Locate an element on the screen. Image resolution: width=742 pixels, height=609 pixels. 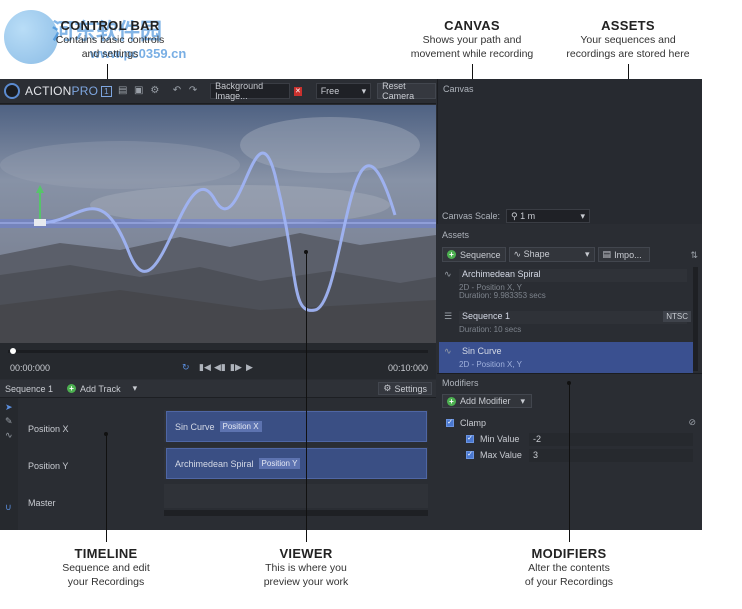
annotation-desc: of your Recordings is located at coordinates (569, 582).